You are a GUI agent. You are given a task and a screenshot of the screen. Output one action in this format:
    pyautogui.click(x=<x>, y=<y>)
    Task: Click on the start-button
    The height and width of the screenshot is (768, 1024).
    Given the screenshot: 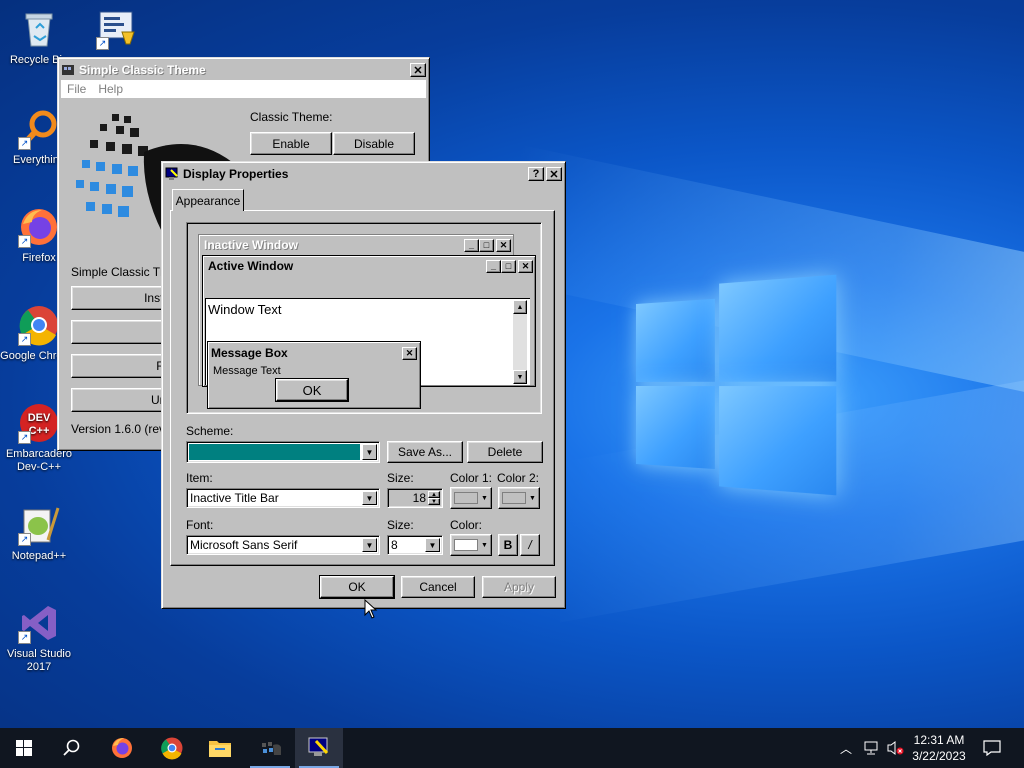 What is the action you would take?
    pyautogui.click(x=24, y=748)
    